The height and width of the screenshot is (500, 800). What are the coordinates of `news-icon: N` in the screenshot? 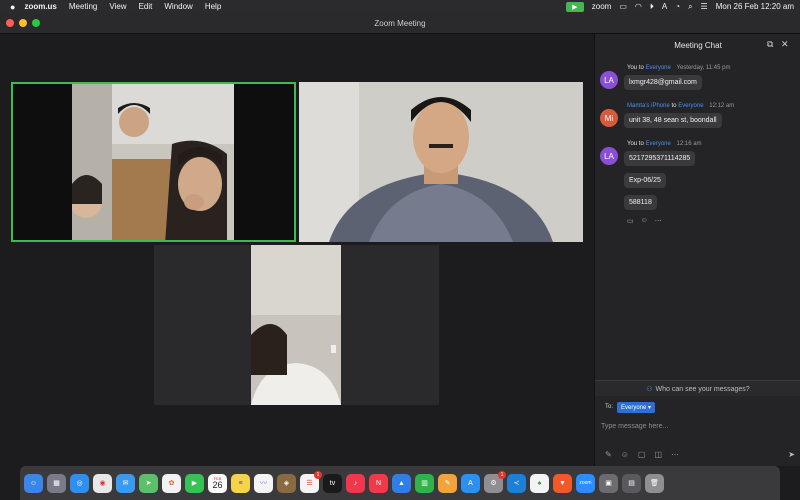 It's located at (378, 483).